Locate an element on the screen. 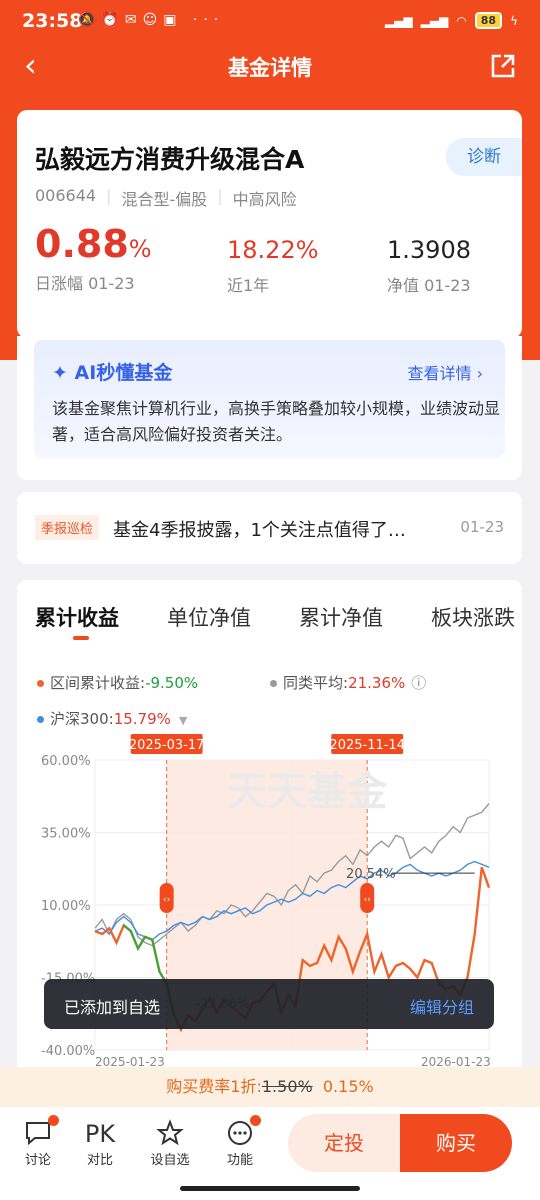 The height and width of the screenshot is (1200, 540). y-tick-label: 35.00% is located at coordinates (66, 834).